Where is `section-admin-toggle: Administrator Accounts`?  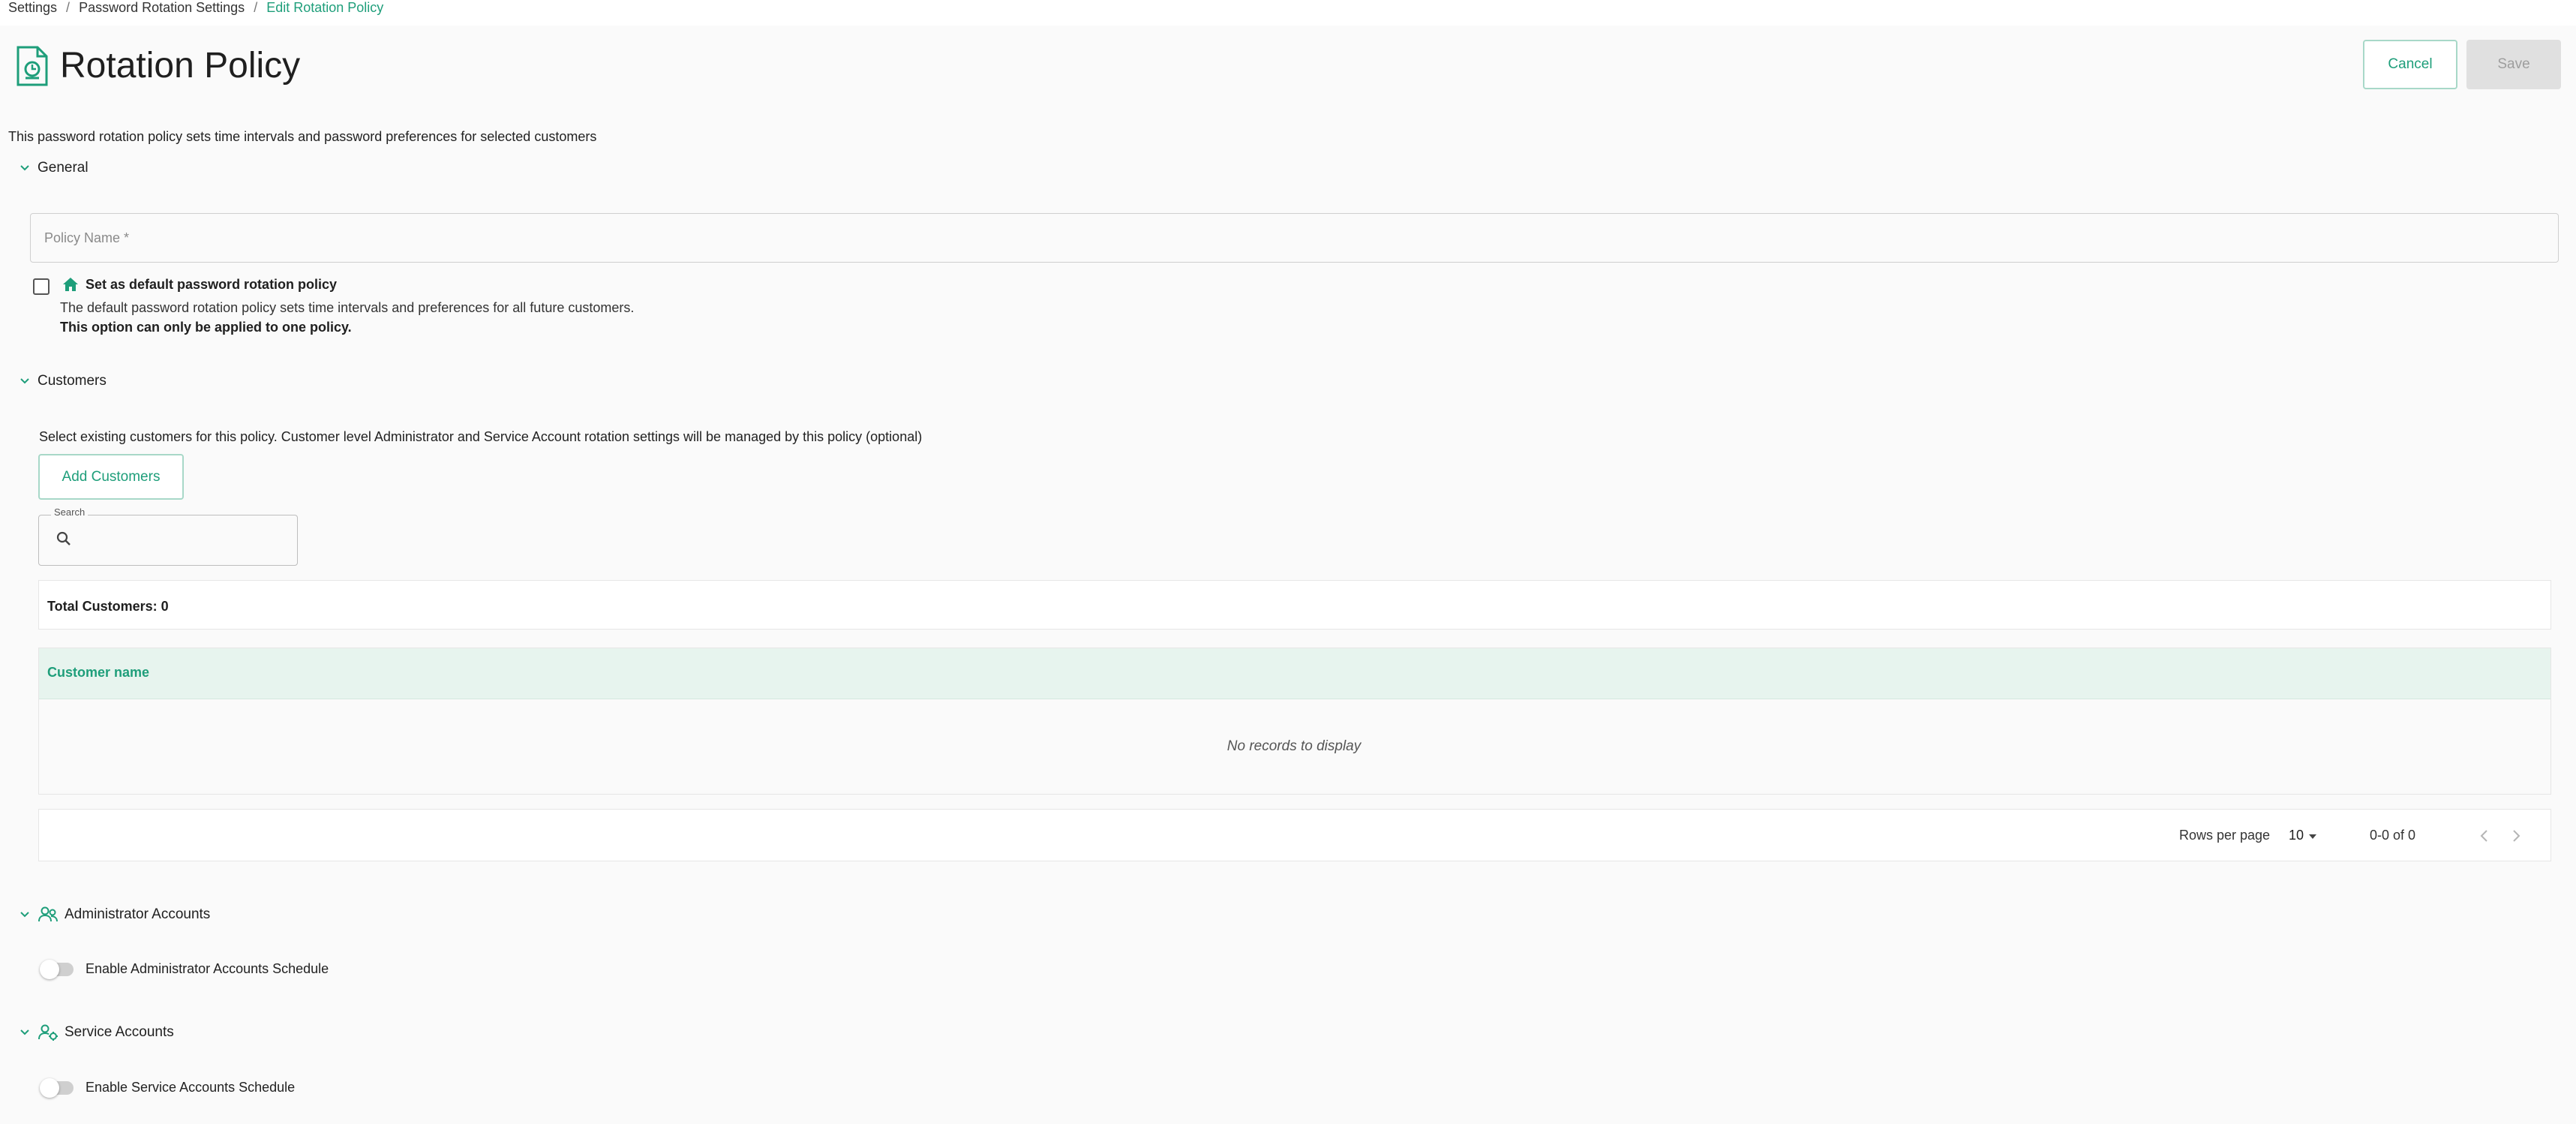 section-admin-toggle: Administrator Accounts is located at coordinates (114, 915).